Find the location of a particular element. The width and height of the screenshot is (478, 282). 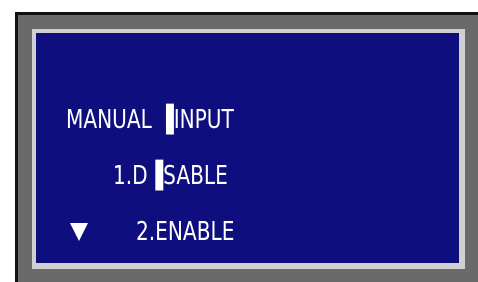

menu-title: MANUAL ▐INPUT is located at coordinates (150, 120).